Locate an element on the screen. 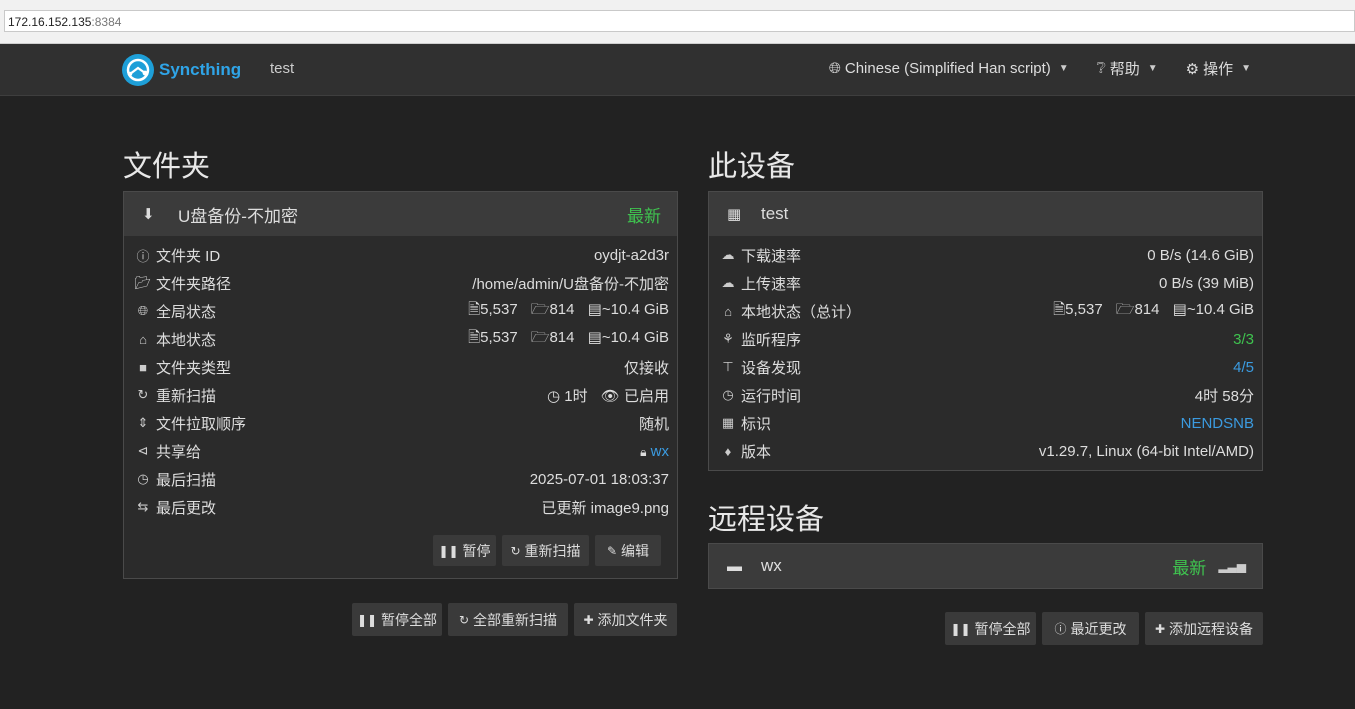 Image resolution: width=1355 pixels, height=709 pixels. row-label: 本地状态 is located at coordinates (186, 340).